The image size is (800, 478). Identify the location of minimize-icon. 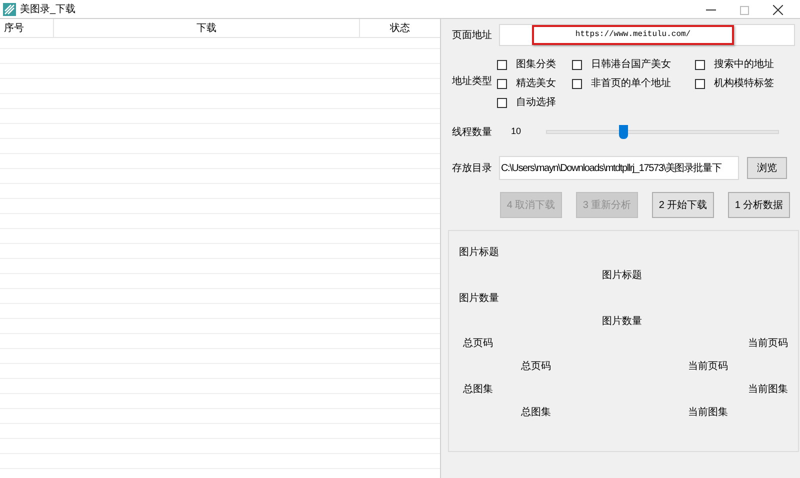
(711, 10).